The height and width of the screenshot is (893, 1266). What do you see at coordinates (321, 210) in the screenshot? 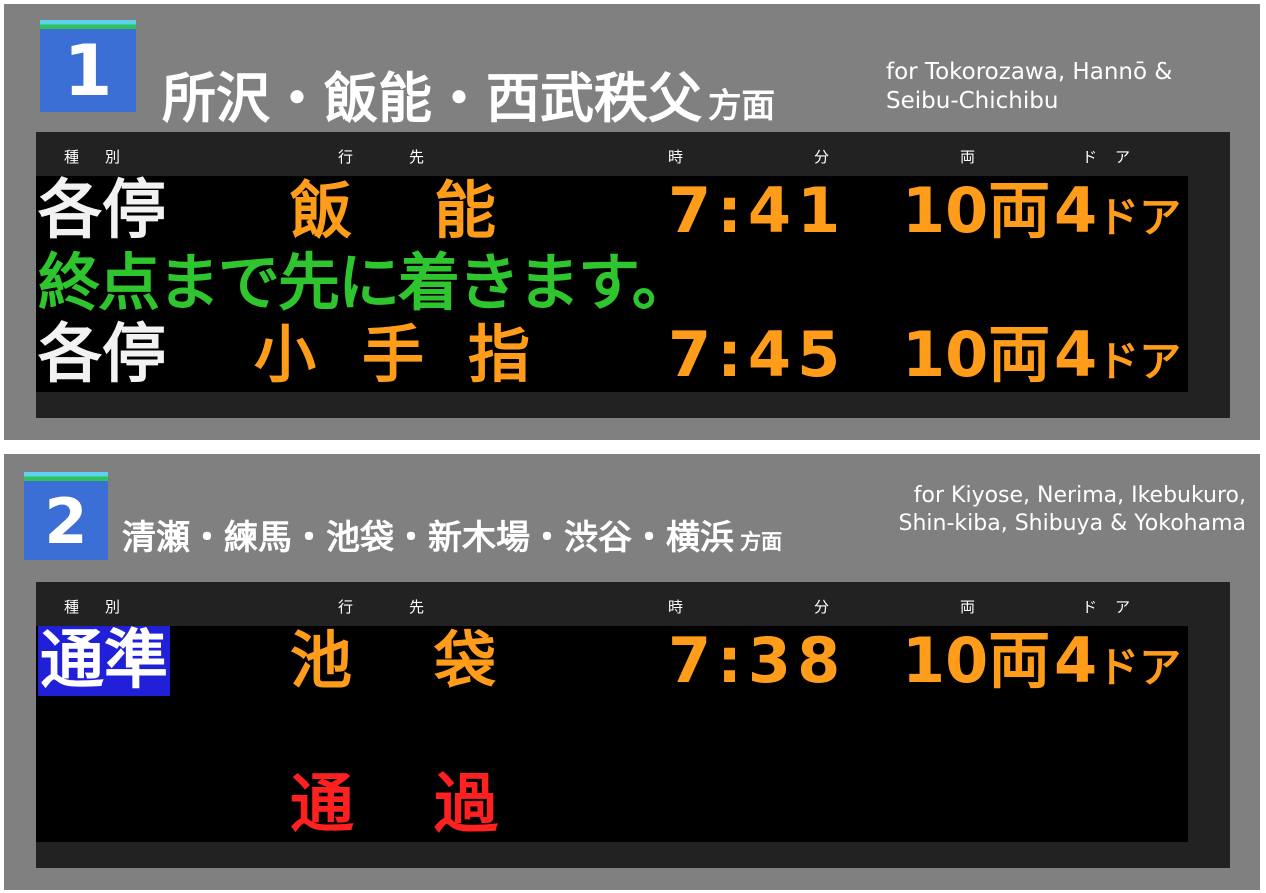
I see `destination-char-1: 飯` at bounding box center [321, 210].